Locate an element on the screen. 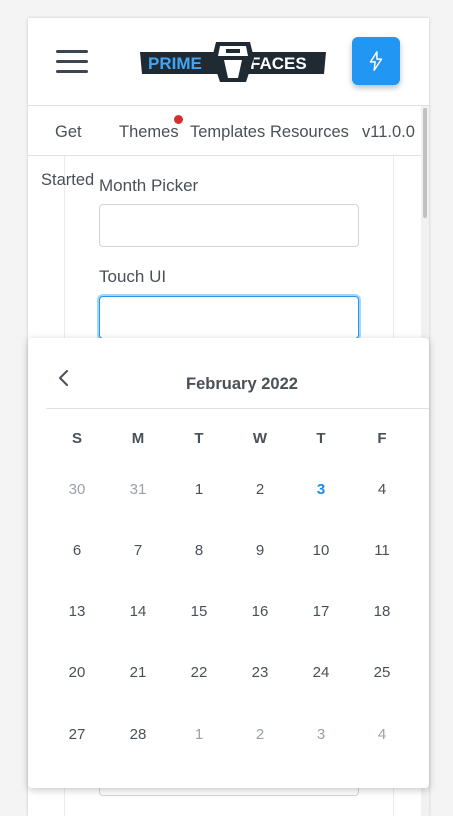 The image size is (453, 816). logo-text-left: PRIME is located at coordinates (175, 63).